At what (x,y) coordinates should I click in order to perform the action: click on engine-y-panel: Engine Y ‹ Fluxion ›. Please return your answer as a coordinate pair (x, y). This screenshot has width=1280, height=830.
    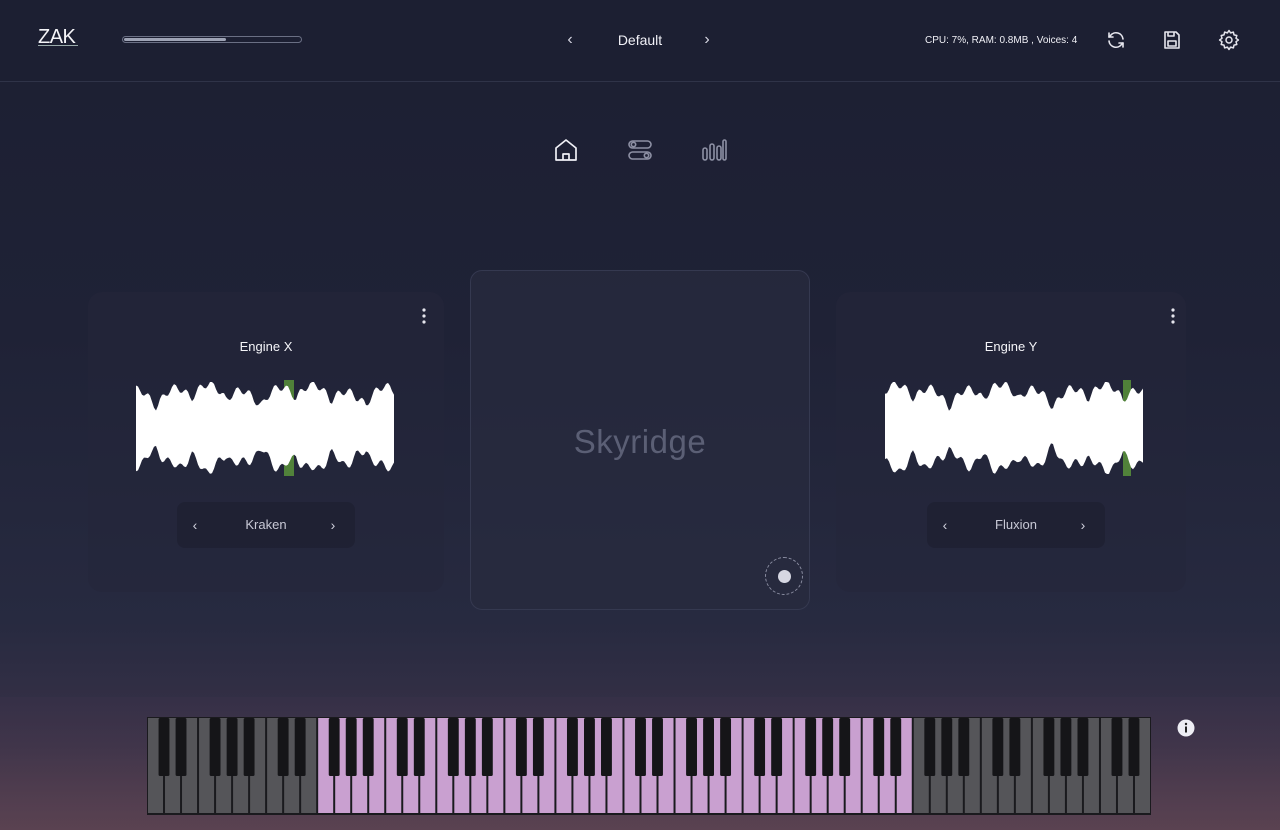
    Looking at the image, I should click on (1011, 442).